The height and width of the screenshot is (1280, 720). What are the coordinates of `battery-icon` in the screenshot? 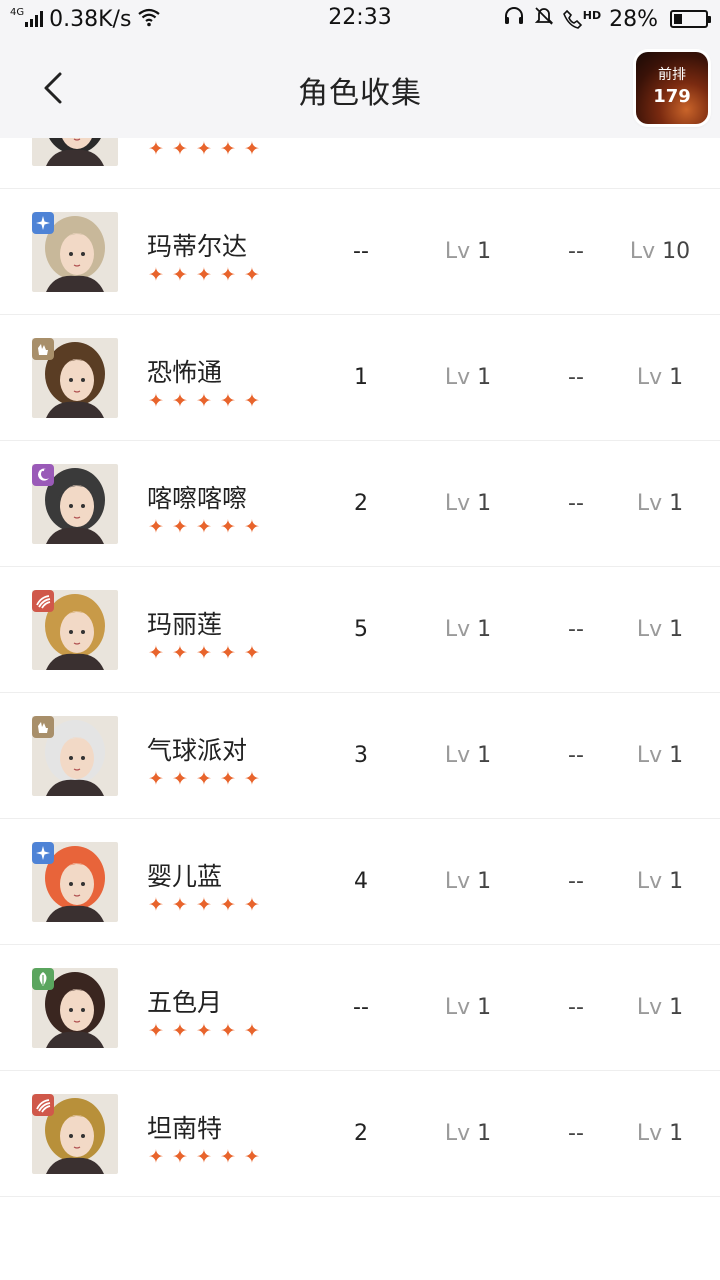 It's located at (690, 19).